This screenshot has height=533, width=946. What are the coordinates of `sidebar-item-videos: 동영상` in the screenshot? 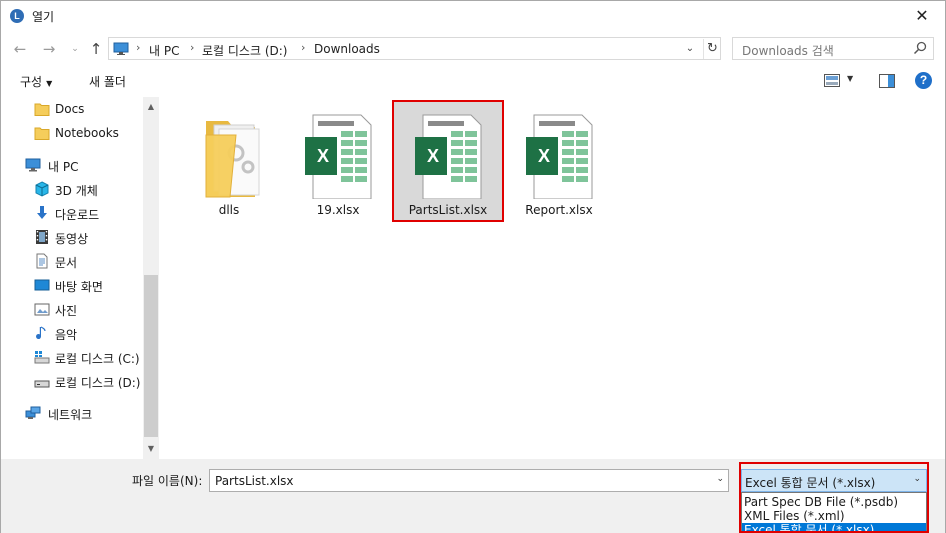 It's located at (72, 237).